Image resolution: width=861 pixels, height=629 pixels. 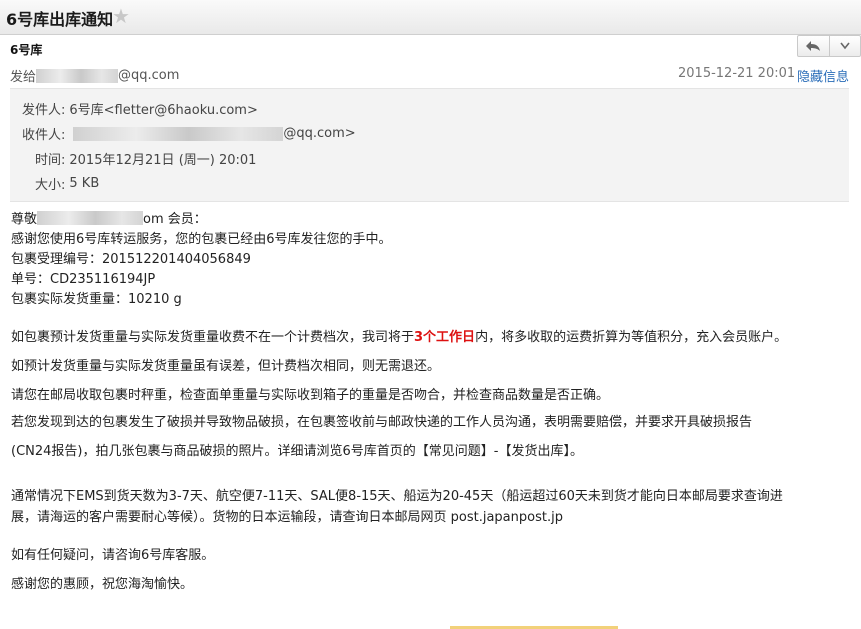 What do you see at coordinates (90, 217) in the screenshot?
I see `redacted-username` at bounding box center [90, 217].